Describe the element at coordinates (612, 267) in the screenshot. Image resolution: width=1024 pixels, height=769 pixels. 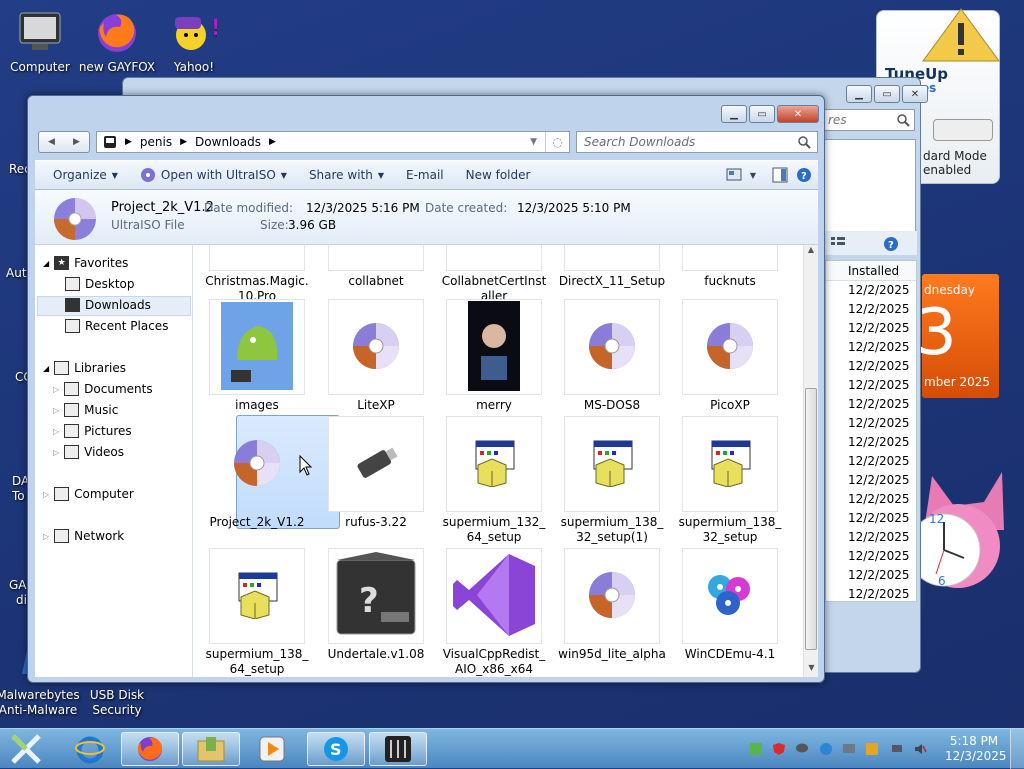
I see `file-item: DirectX_11_Setup` at that location.